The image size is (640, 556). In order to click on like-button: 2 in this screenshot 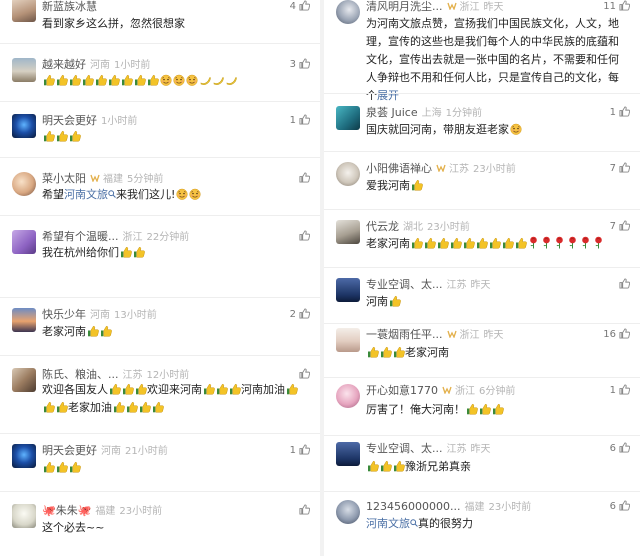, I will do `click(300, 315)`.